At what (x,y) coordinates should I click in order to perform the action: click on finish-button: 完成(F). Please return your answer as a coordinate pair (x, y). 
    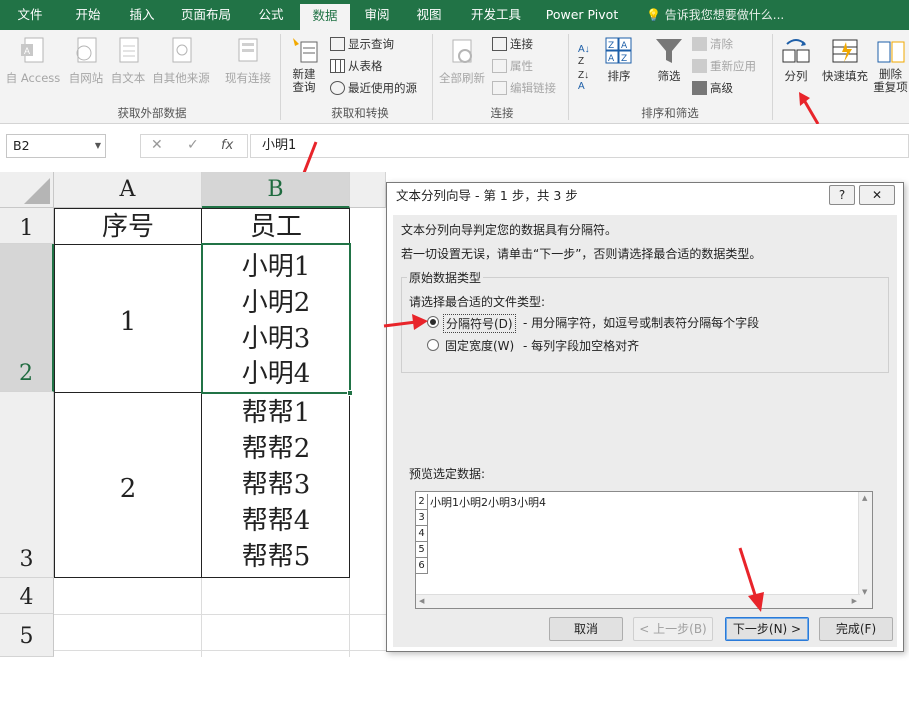
    Looking at the image, I should click on (856, 629).